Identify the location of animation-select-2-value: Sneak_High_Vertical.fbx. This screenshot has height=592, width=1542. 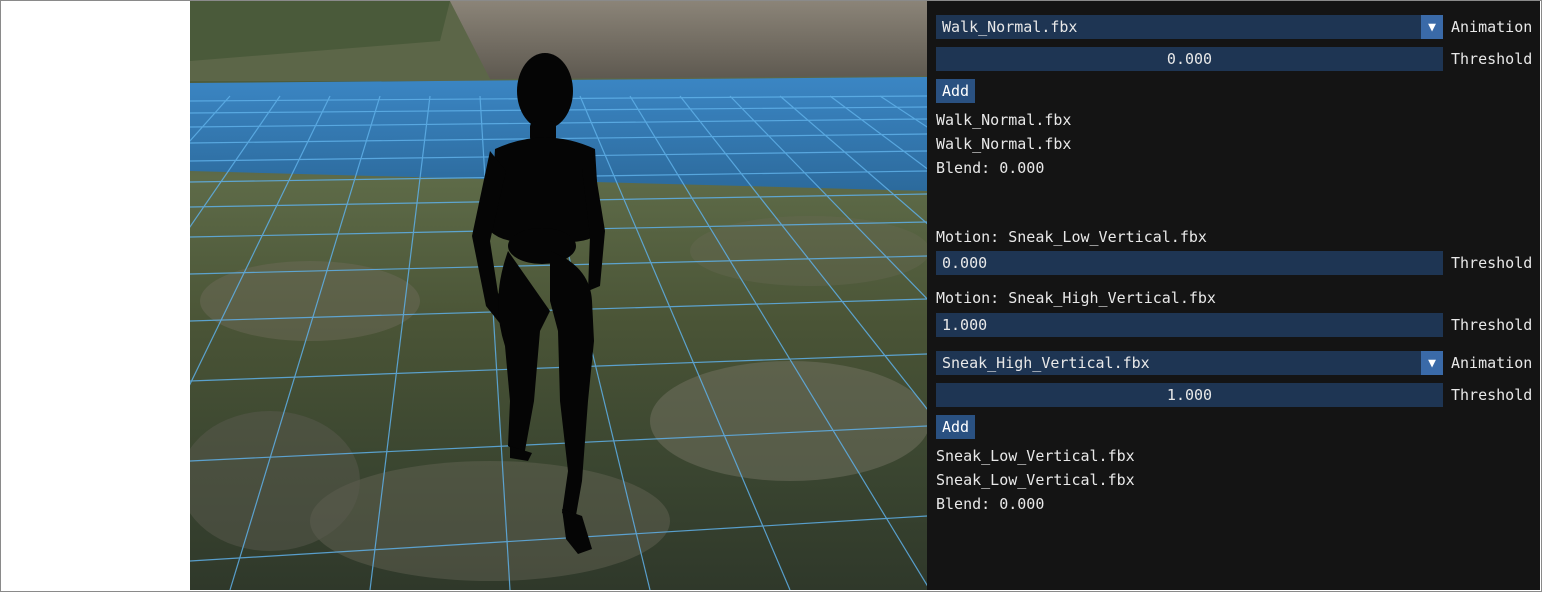
(1046, 363).